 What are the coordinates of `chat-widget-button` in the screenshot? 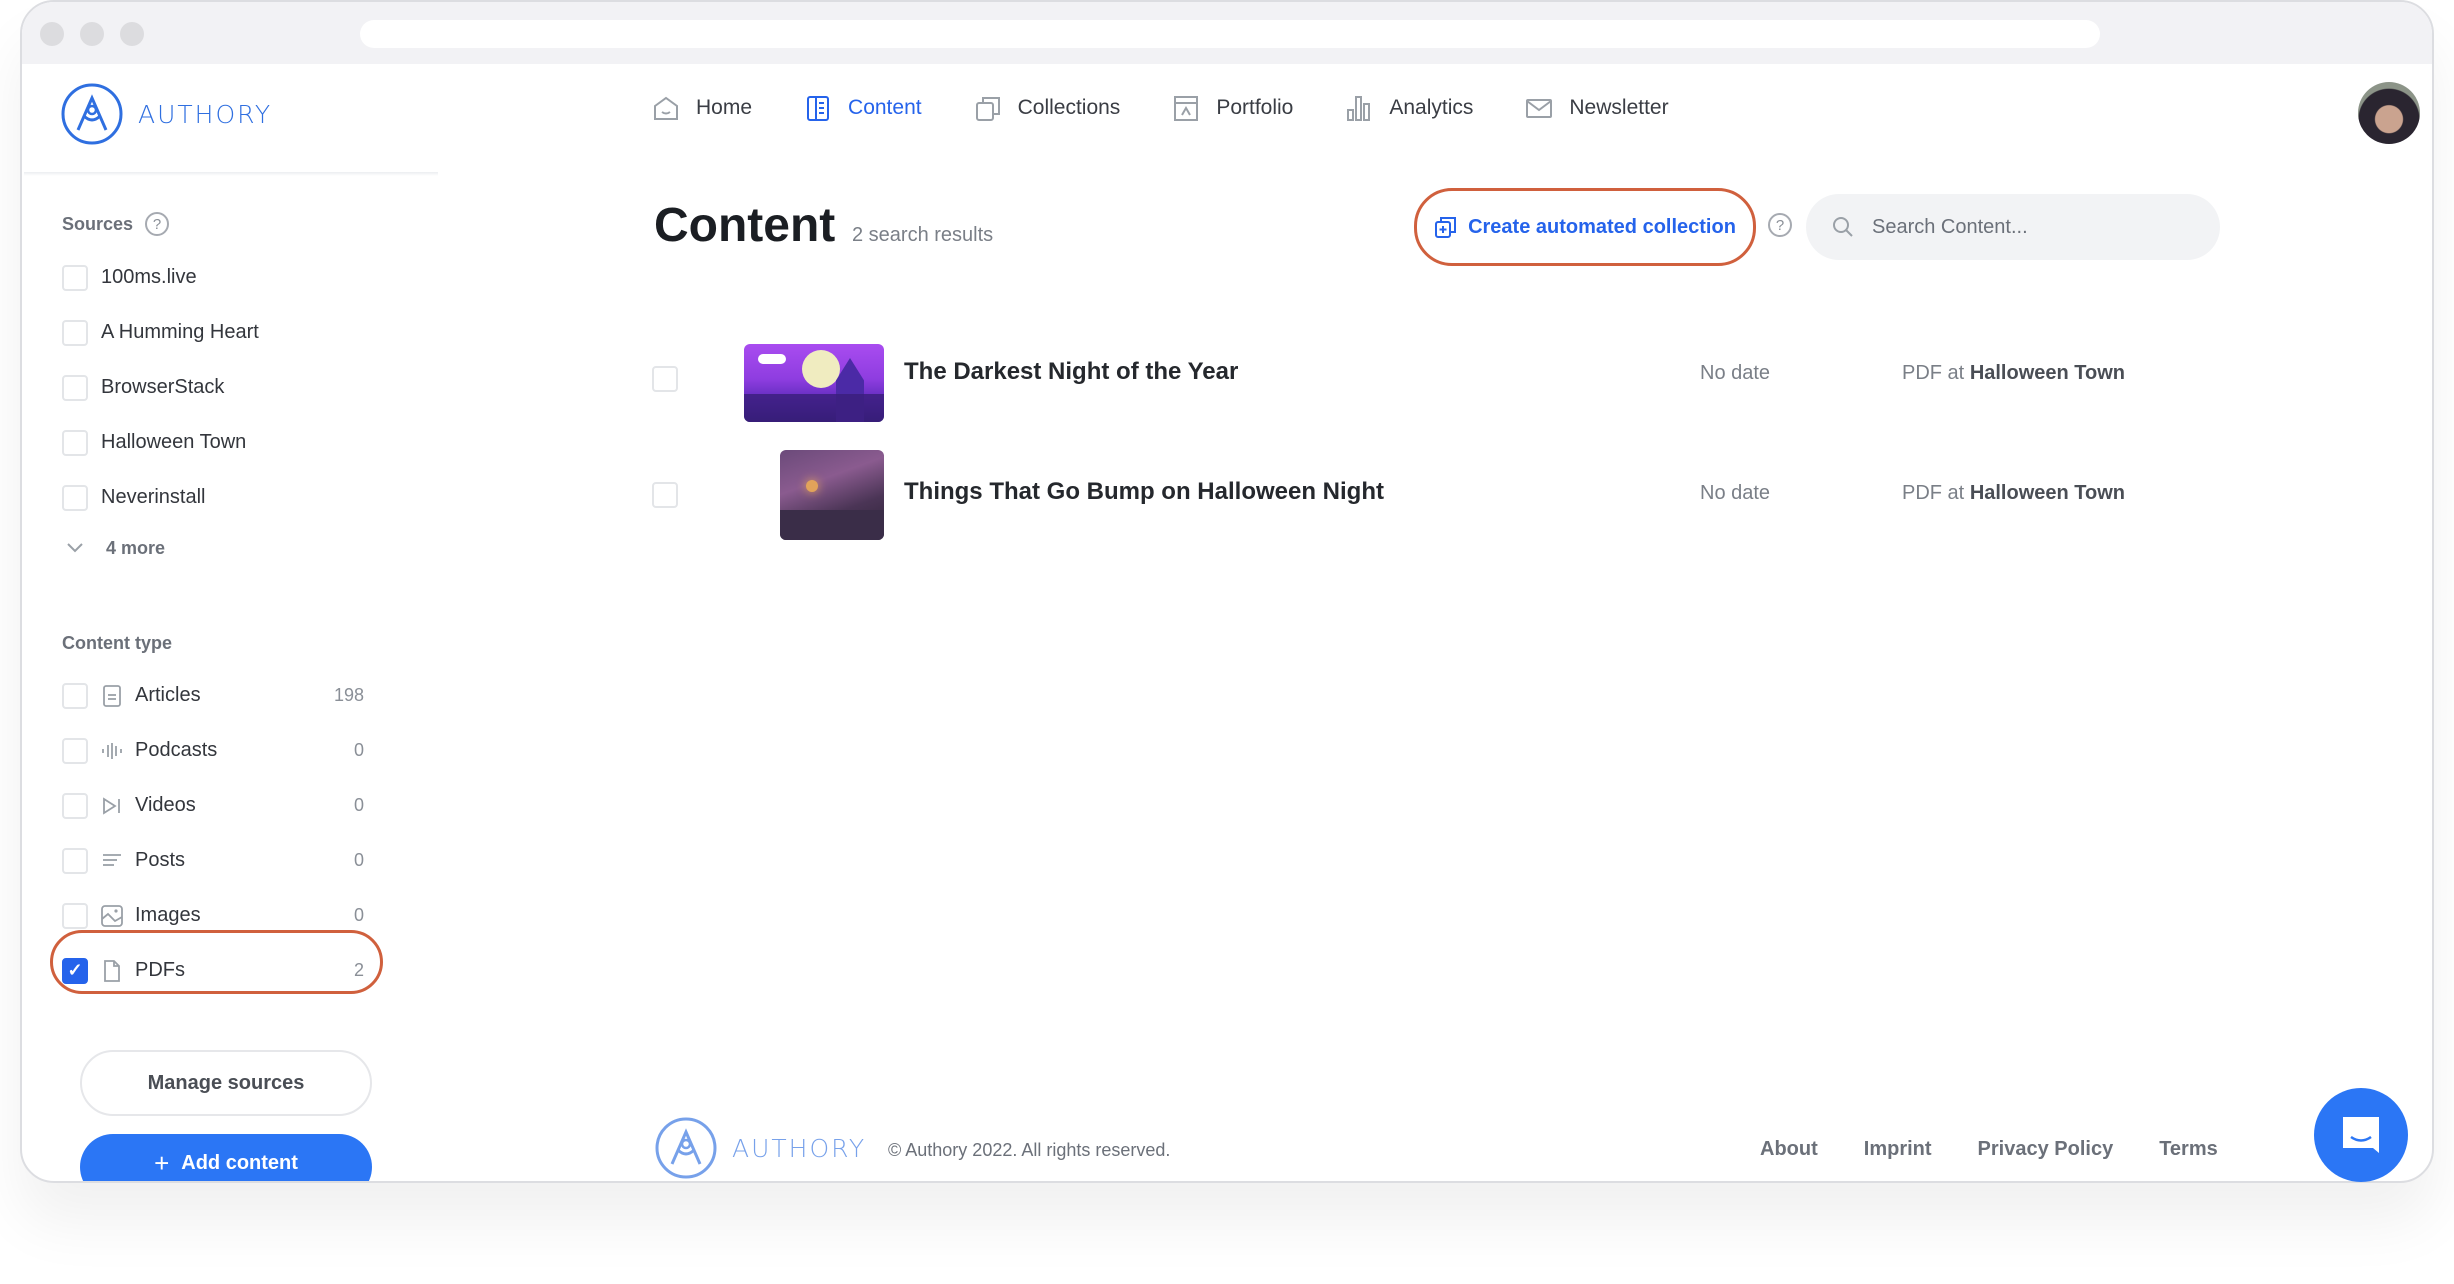 It's located at (2361, 1135).